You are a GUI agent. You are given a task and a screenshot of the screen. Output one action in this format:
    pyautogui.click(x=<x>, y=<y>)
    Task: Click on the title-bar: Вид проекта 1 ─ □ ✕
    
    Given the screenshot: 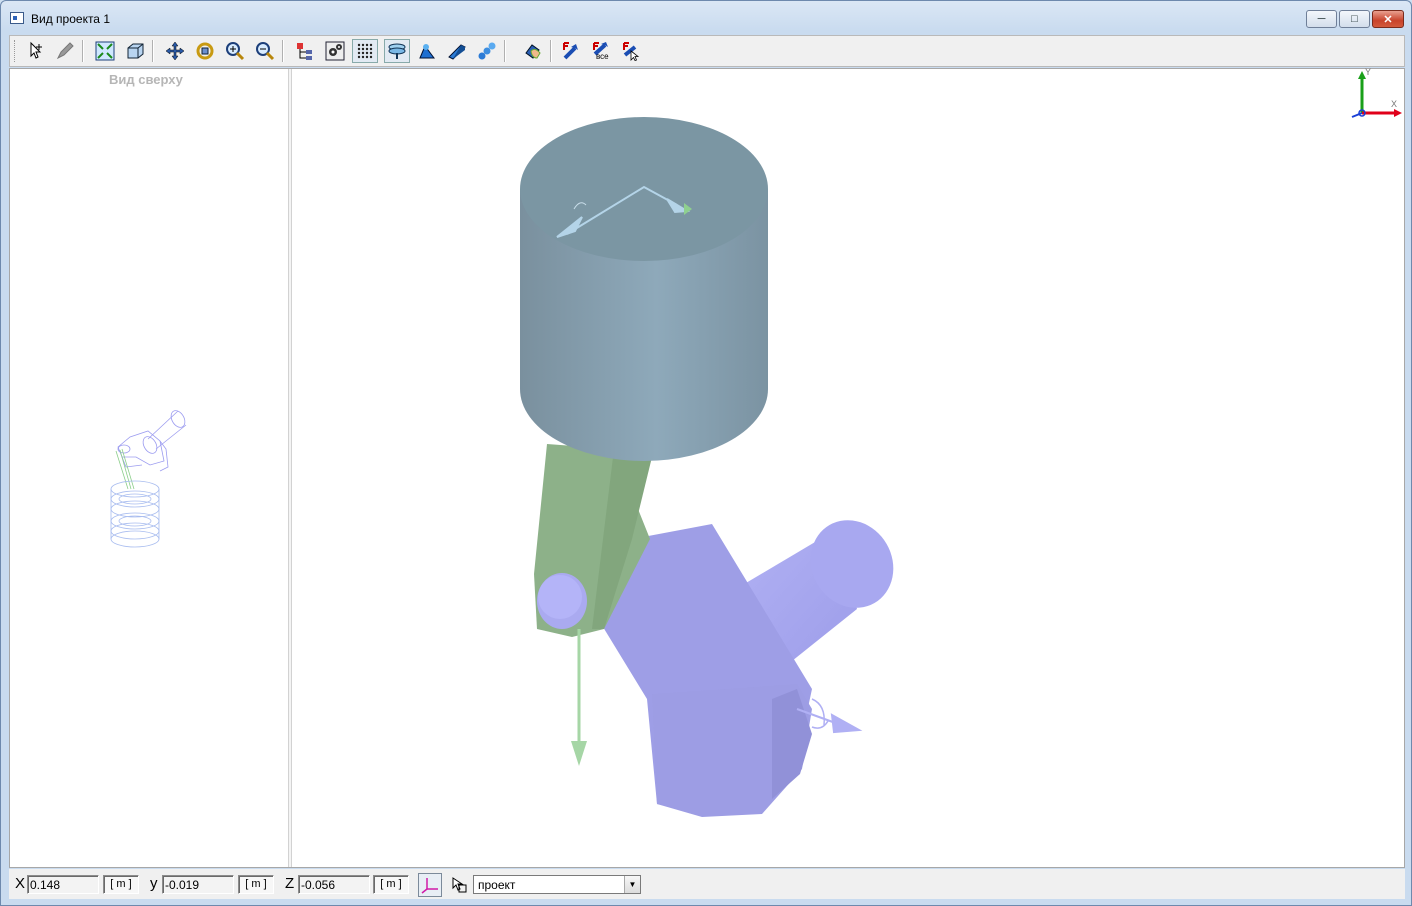 What is the action you would take?
    pyautogui.click(x=706, y=18)
    